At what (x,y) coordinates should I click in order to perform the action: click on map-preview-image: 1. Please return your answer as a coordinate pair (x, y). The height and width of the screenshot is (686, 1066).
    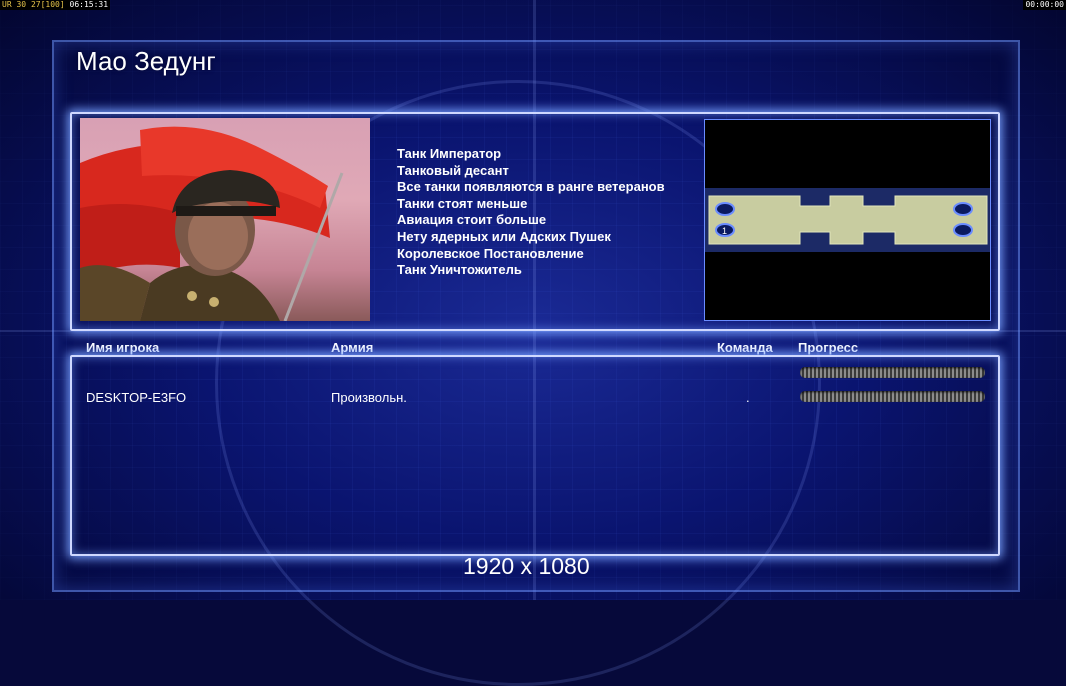
    Looking at the image, I should click on (847, 220).